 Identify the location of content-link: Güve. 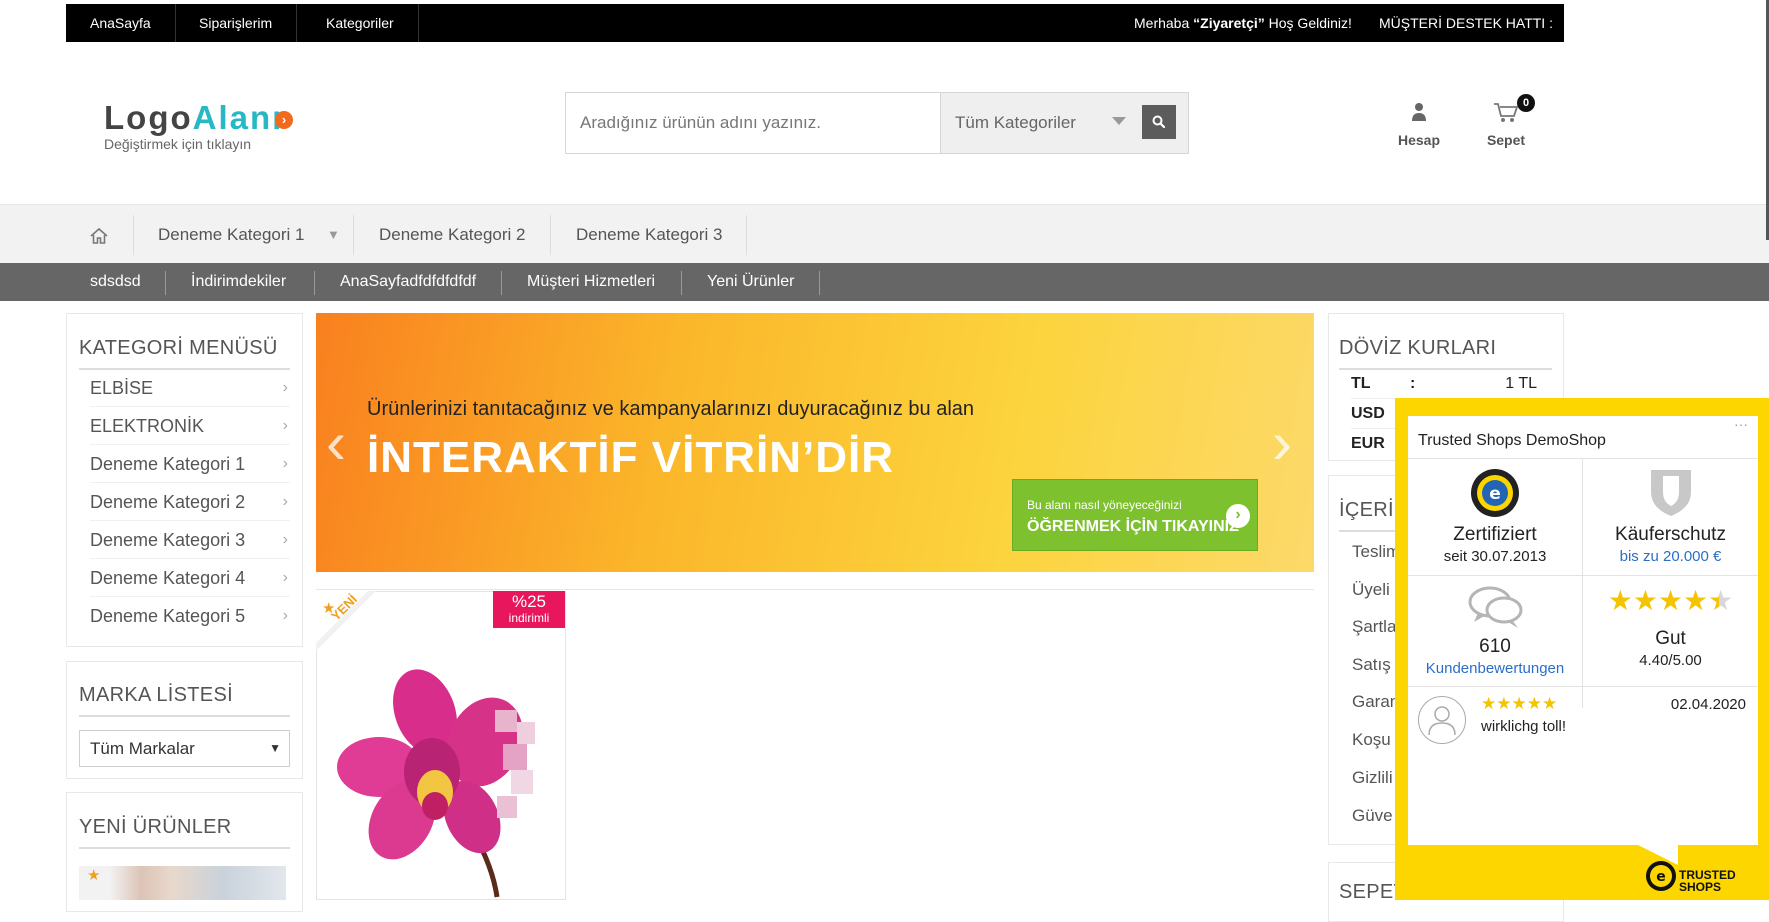
(1372, 816).